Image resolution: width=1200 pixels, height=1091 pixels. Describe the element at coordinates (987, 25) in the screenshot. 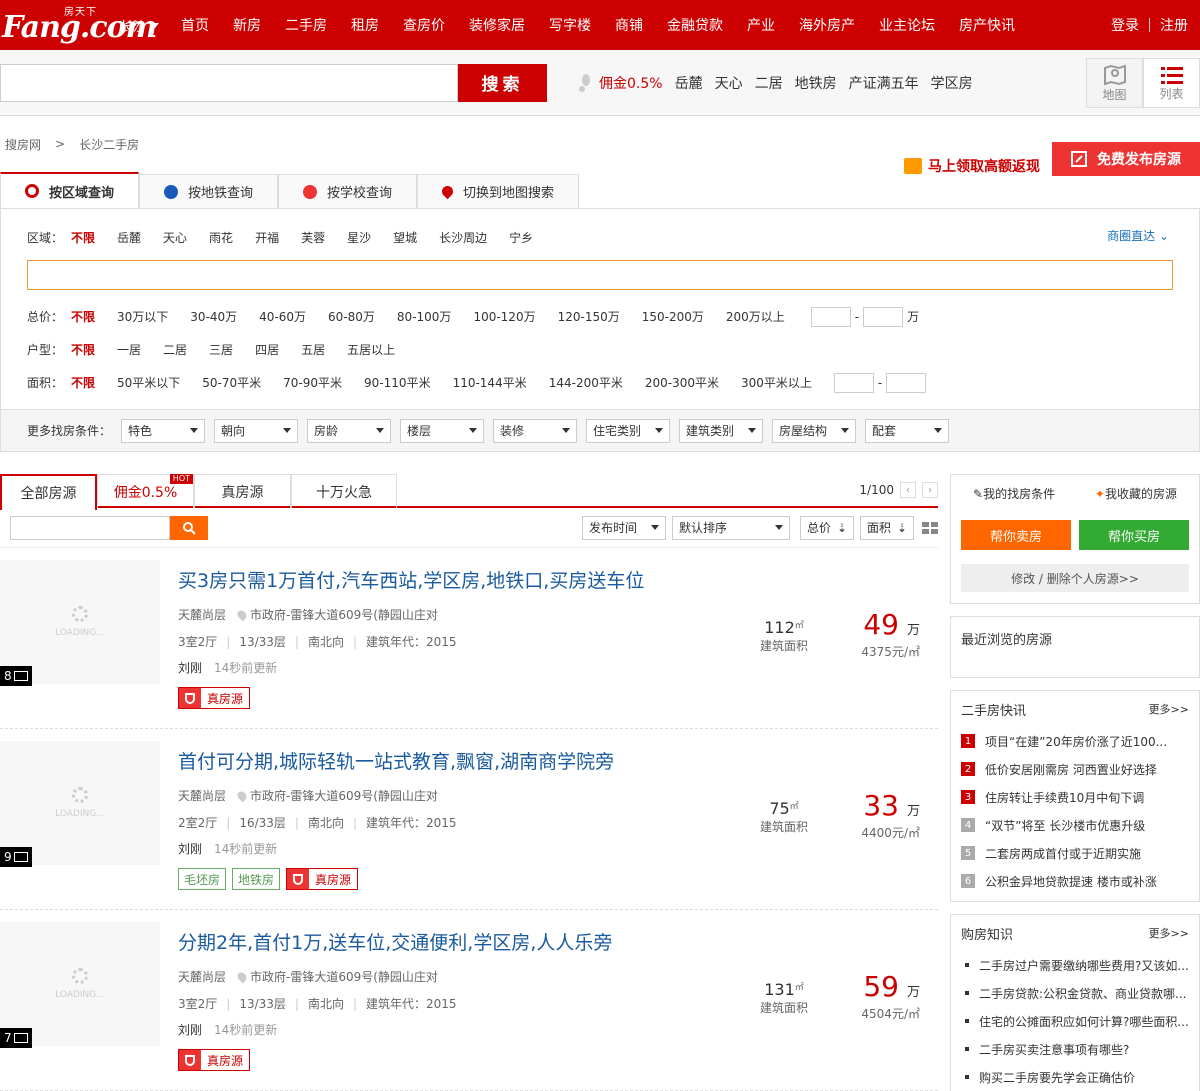

I see `nav-item: 房产快讯` at that location.